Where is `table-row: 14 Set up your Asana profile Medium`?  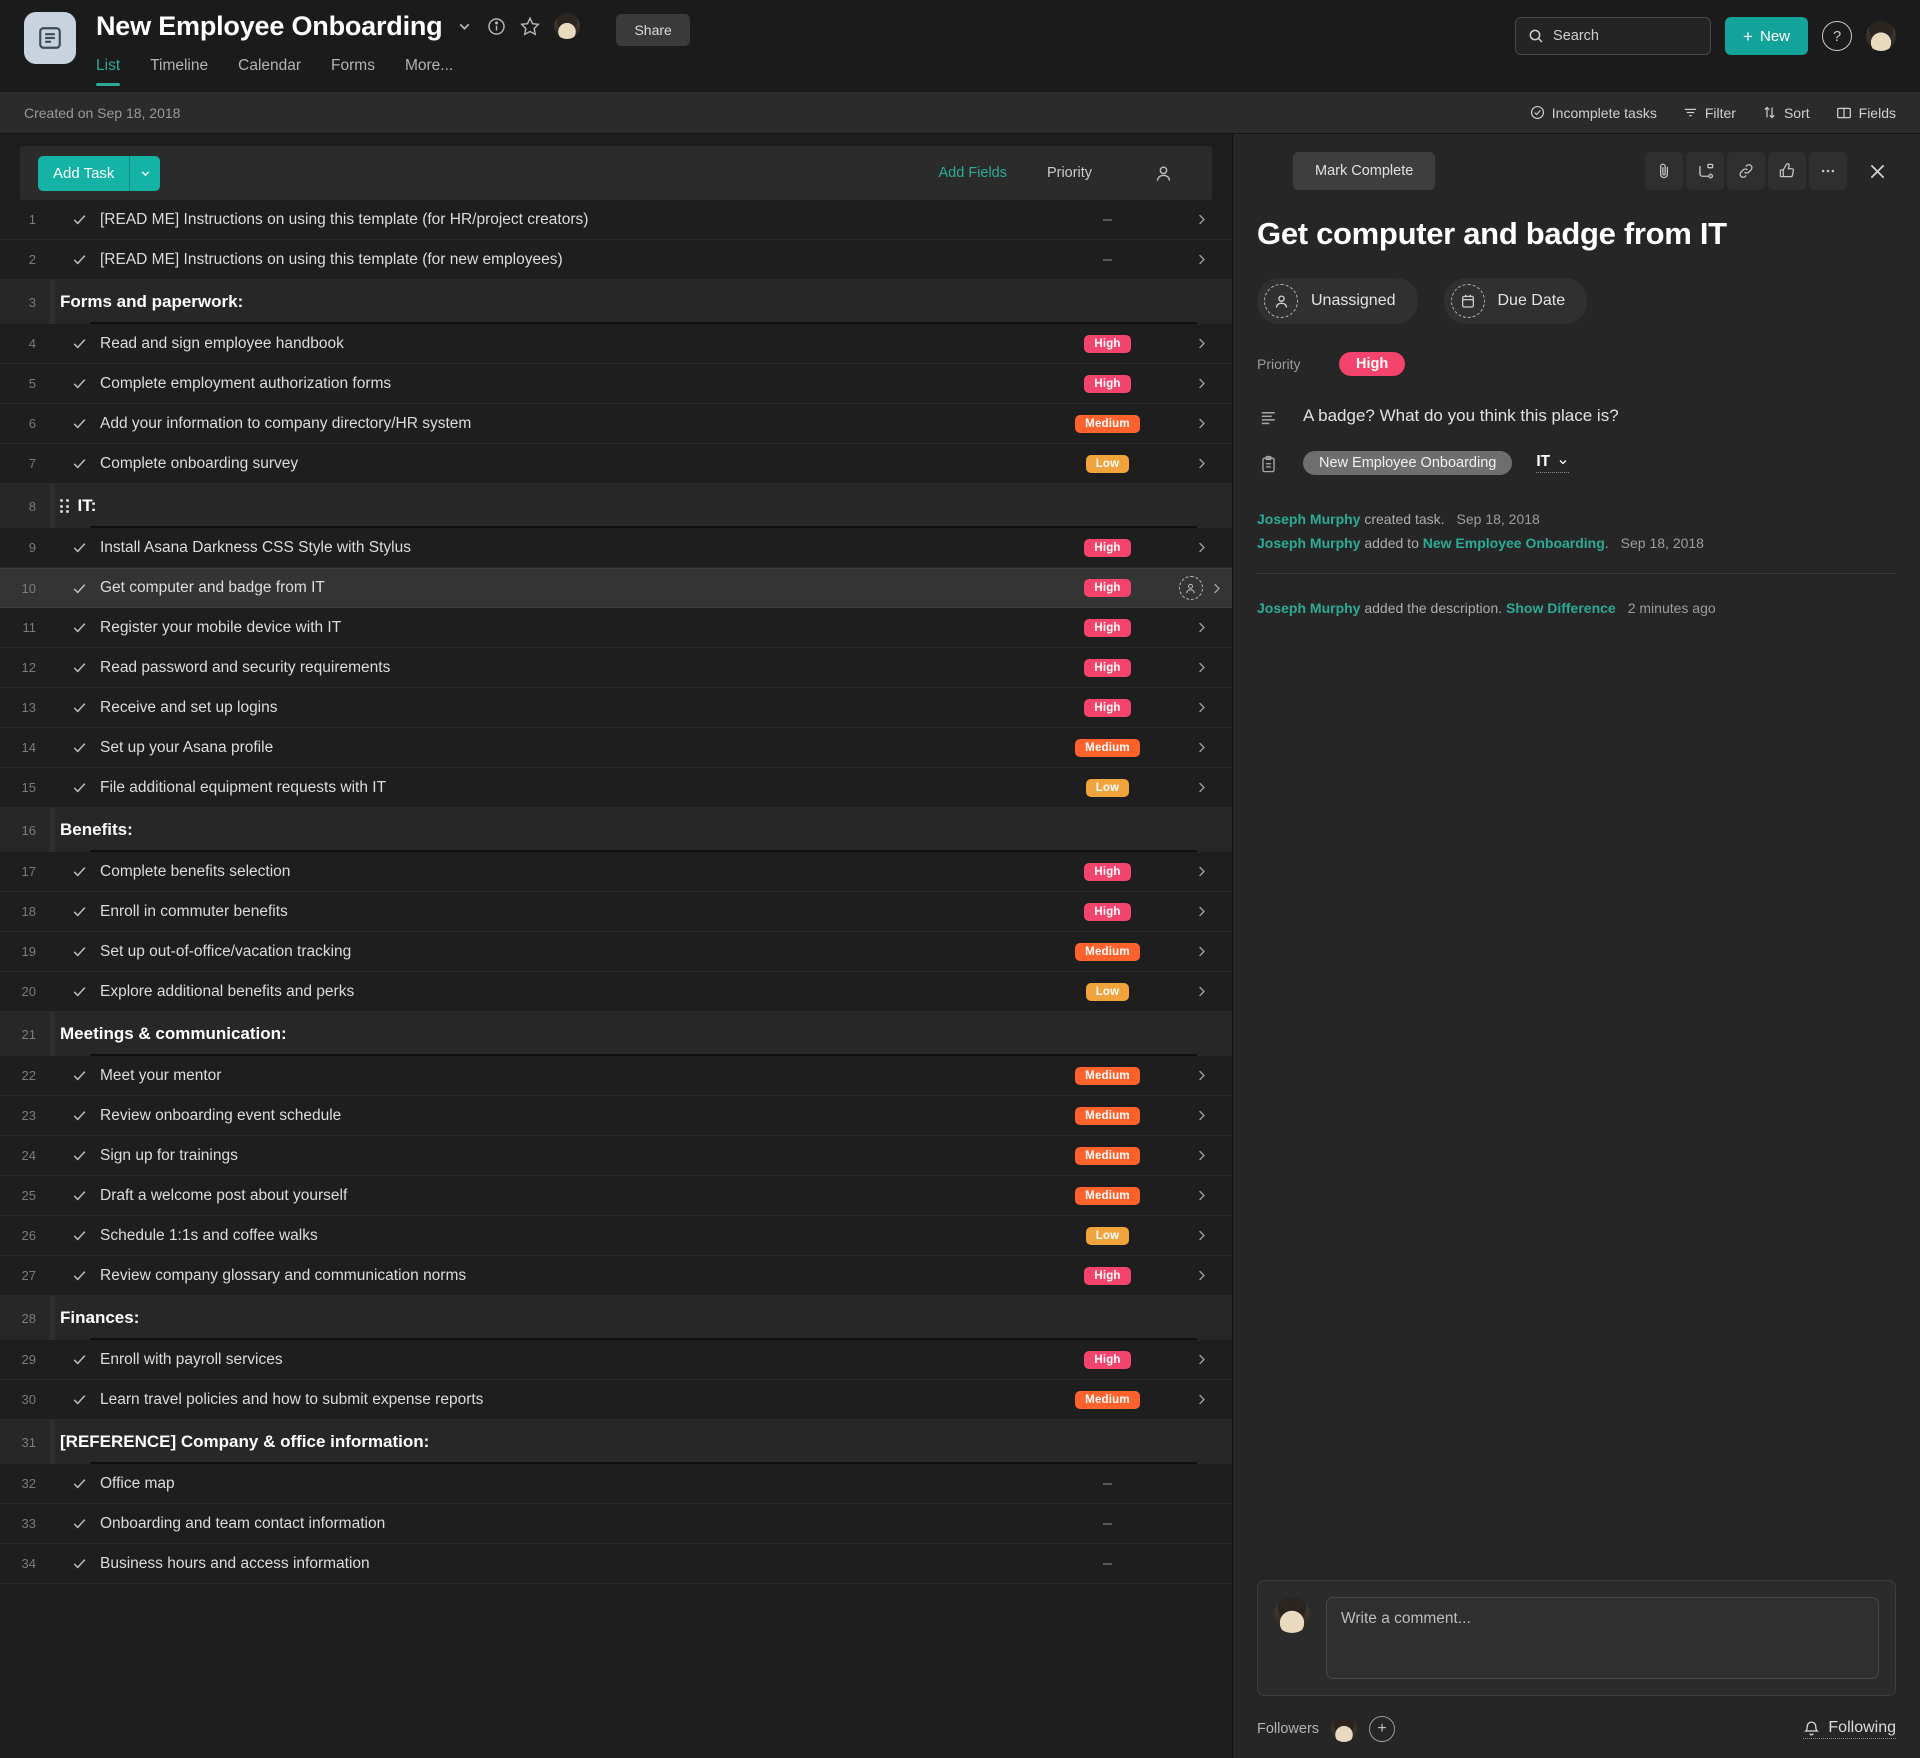
table-row: 14 Set up your Asana profile Medium is located at coordinates (616, 748).